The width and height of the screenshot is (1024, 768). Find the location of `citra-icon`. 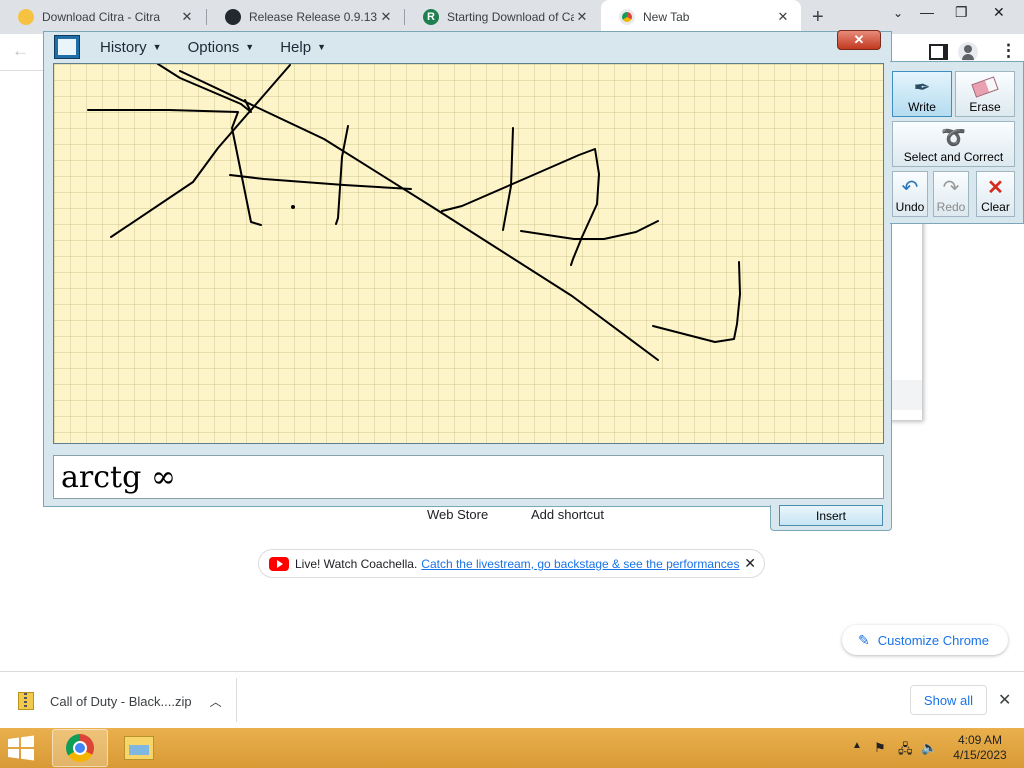

citra-icon is located at coordinates (26, 17).